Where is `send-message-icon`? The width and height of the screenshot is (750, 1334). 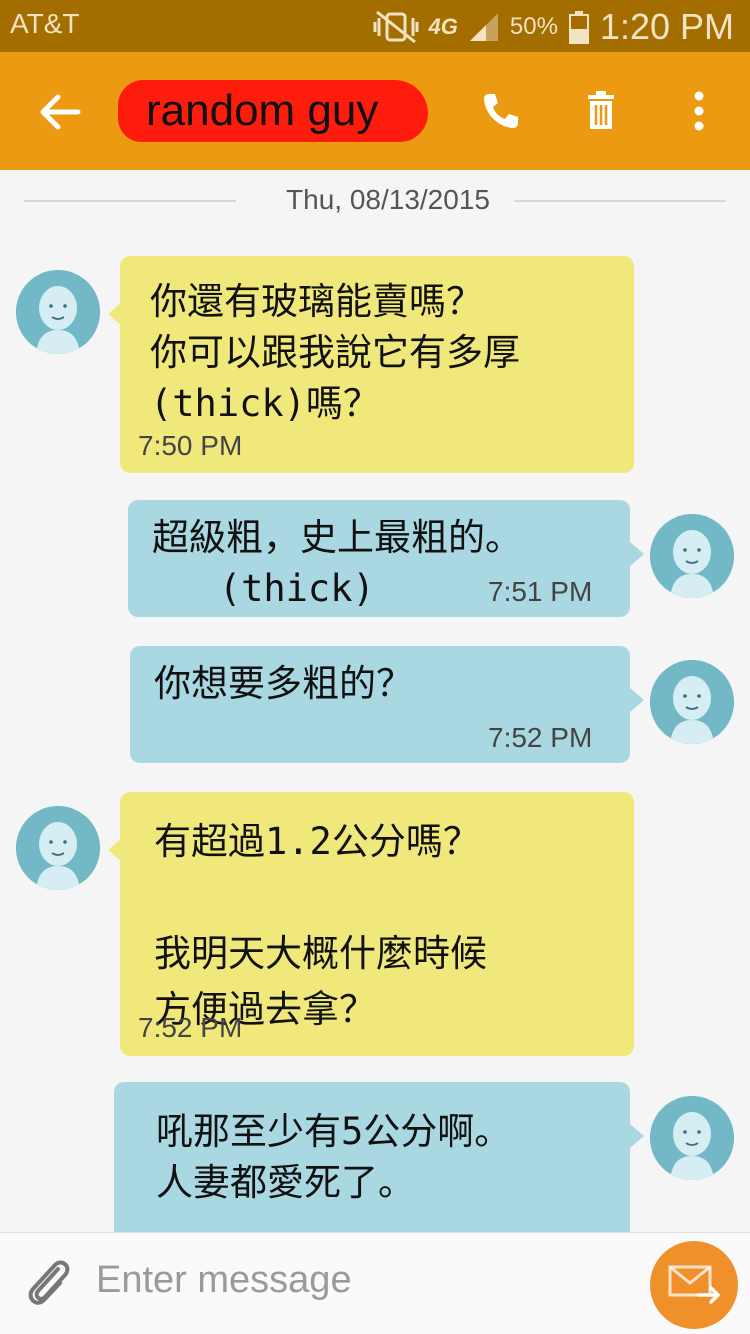 send-message-icon is located at coordinates (694, 1284).